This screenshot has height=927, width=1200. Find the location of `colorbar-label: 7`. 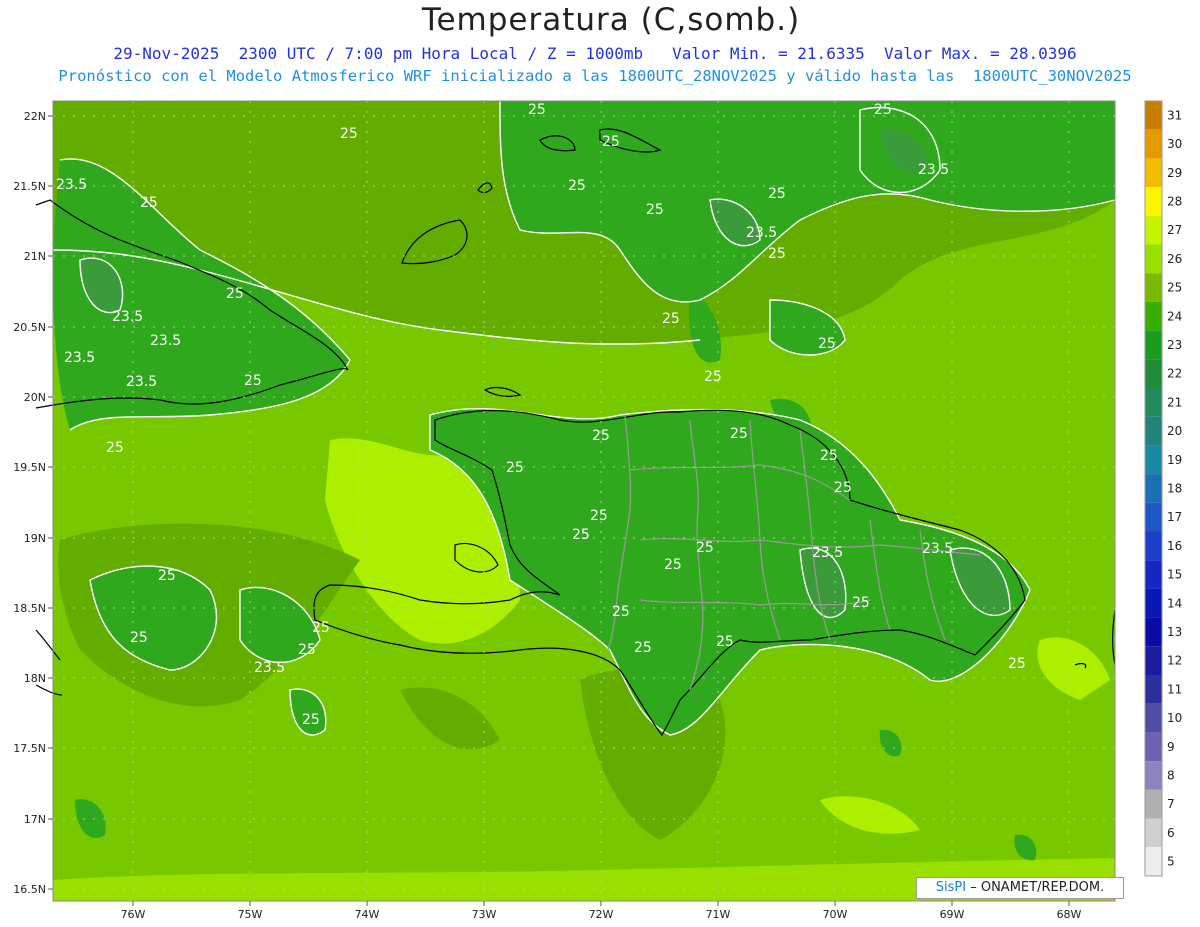

colorbar-label: 7 is located at coordinates (1171, 804).